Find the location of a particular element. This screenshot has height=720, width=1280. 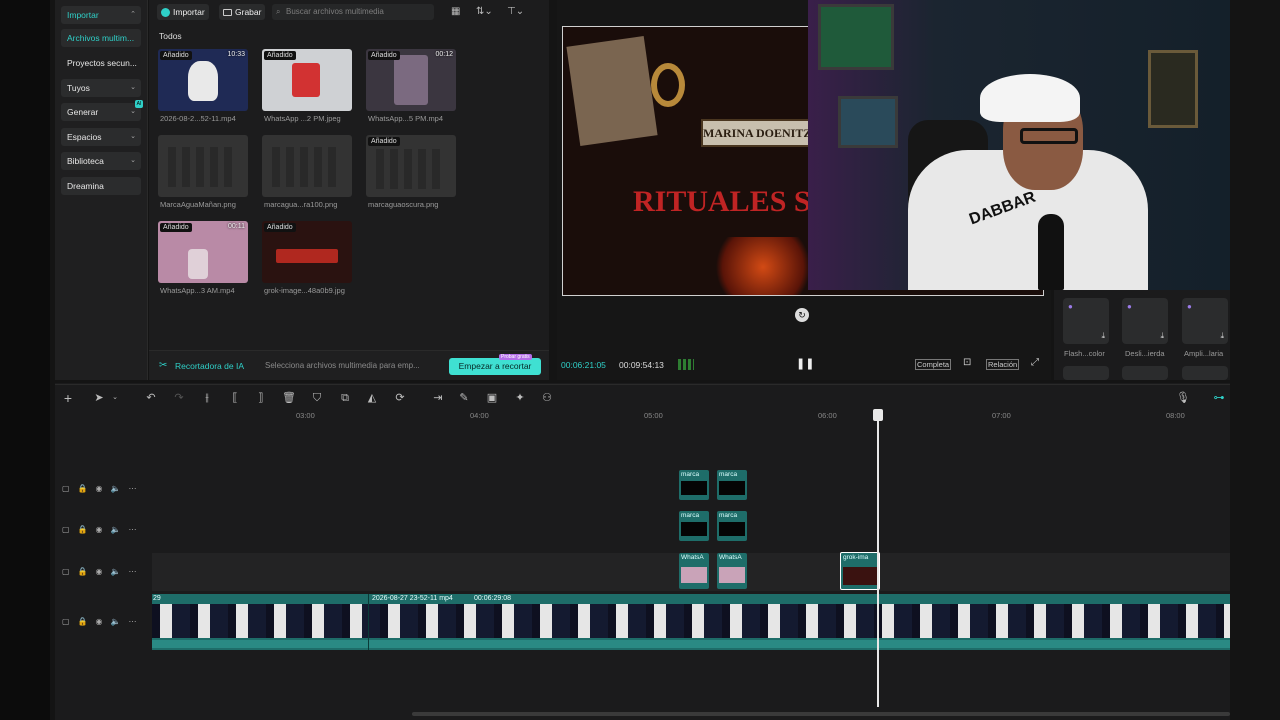

media-item-video: Añadido 10:33 is located at coordinates (203, 80).